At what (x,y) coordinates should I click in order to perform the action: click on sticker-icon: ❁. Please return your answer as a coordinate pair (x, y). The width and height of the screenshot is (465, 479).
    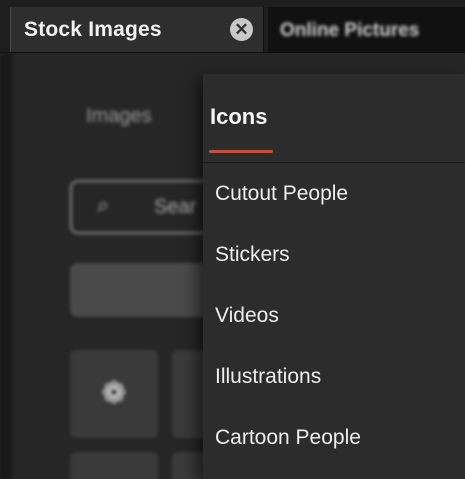
    Looking at the image, I should click on (114, 393).